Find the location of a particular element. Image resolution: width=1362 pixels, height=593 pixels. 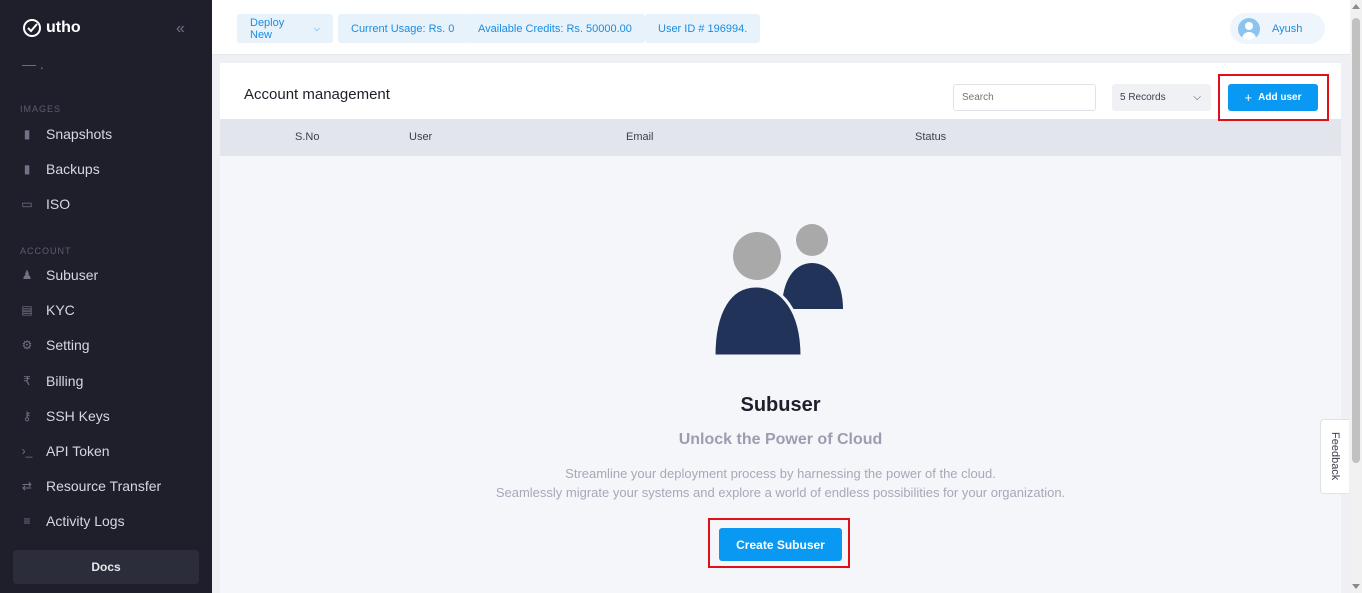

subusers-illustration is located at coordinates (777, 291).